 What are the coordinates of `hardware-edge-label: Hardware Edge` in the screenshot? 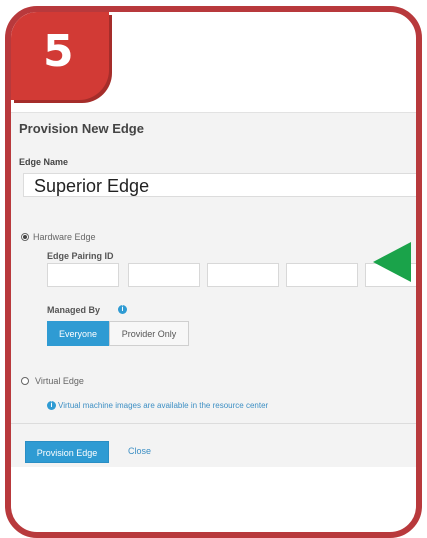 It's located at (64, 237).